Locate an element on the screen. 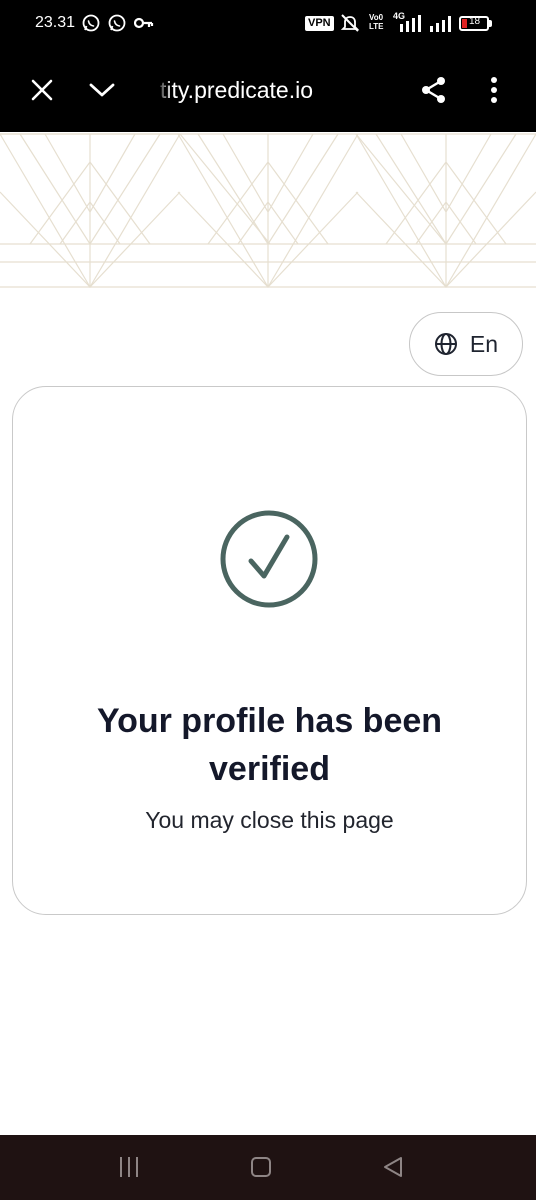 This screenshot has height=1200, width=536. chevron-down-icon is located at coordinates (102, 90).